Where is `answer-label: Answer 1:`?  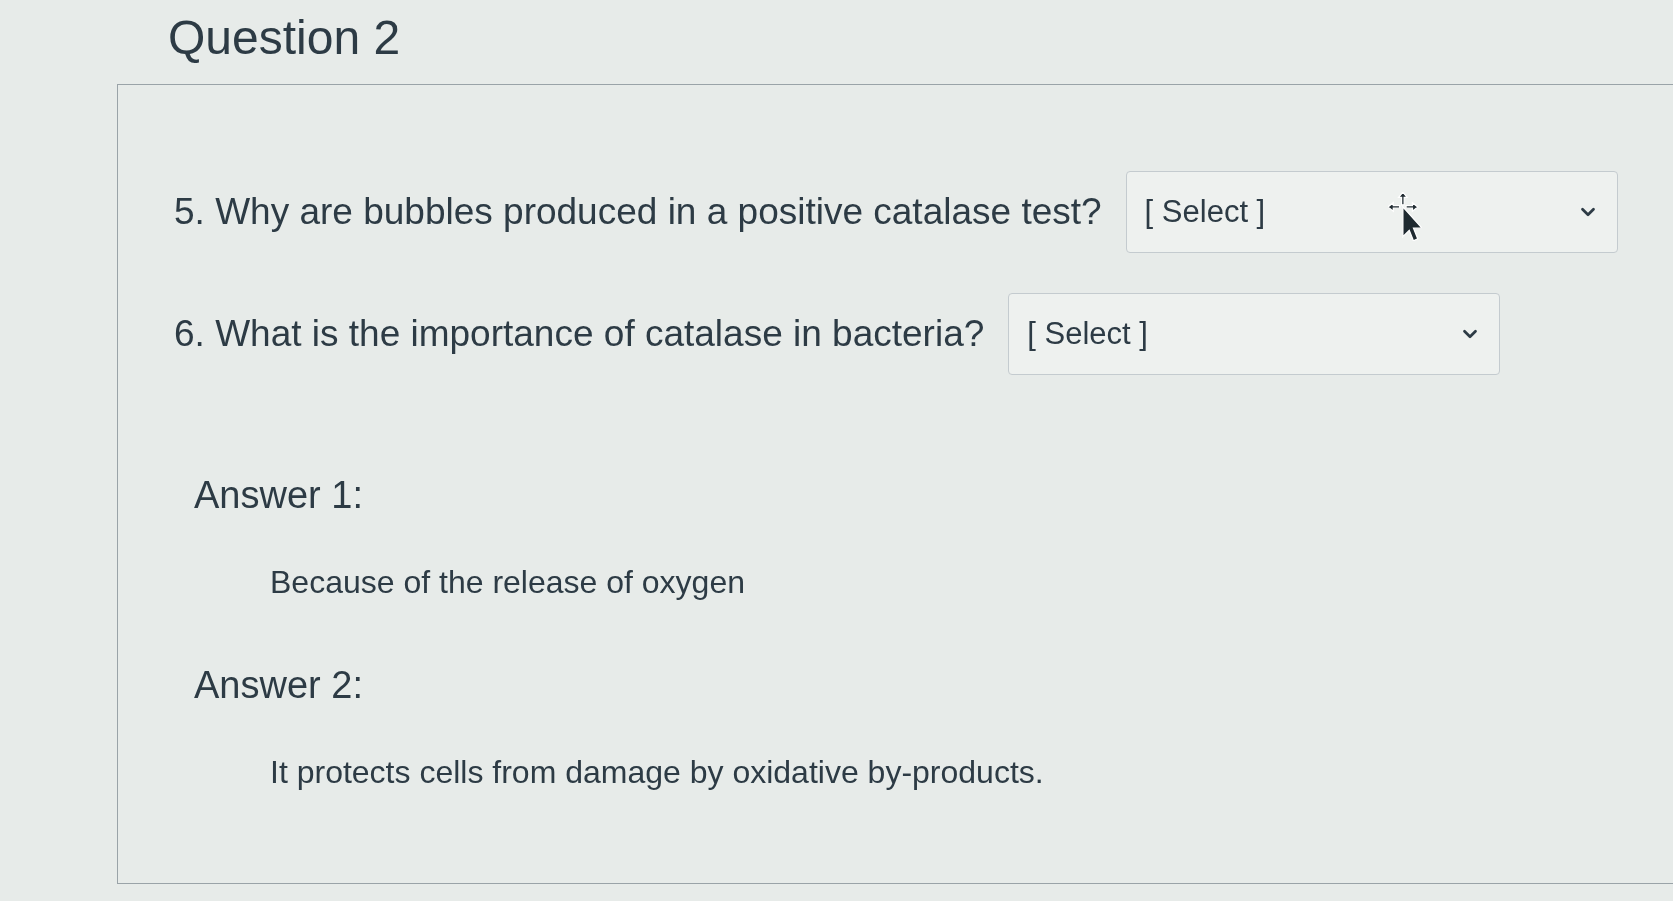 answer-label: Answer 1: is located at coordinates (278, 495).